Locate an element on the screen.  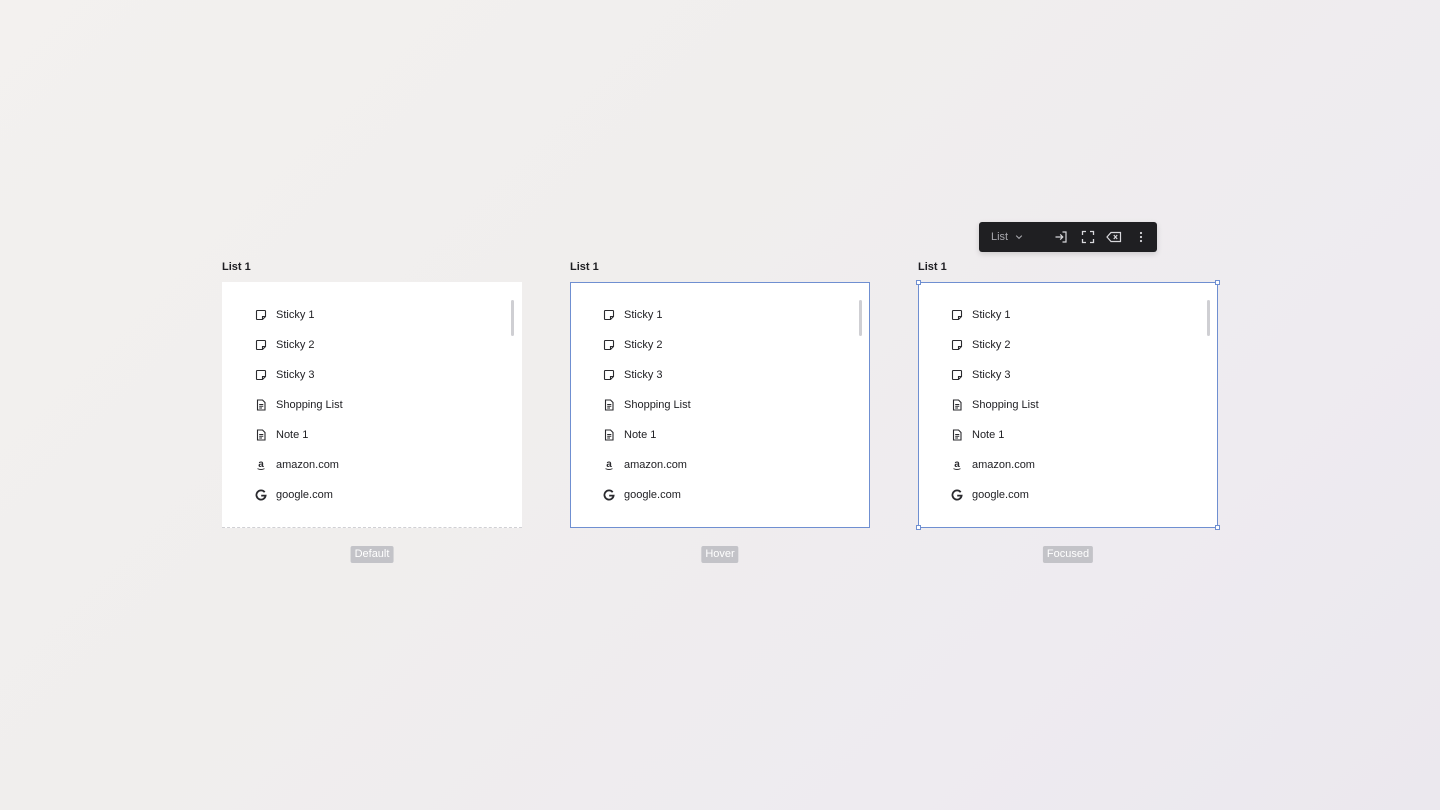
open-in-icon is located at coordinates (1061, 237).